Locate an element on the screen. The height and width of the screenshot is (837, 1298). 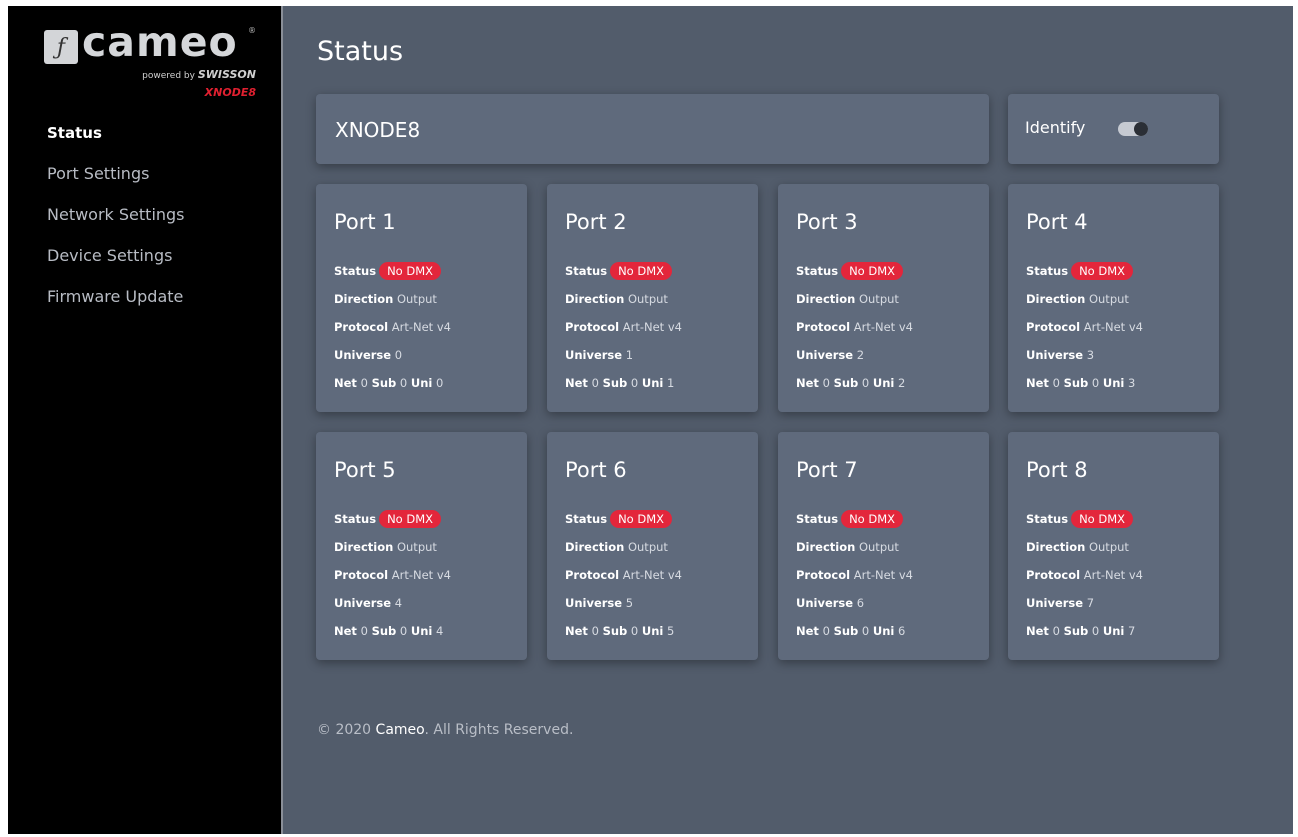
nav-item-status: Status is located at coordinates (116, 142).